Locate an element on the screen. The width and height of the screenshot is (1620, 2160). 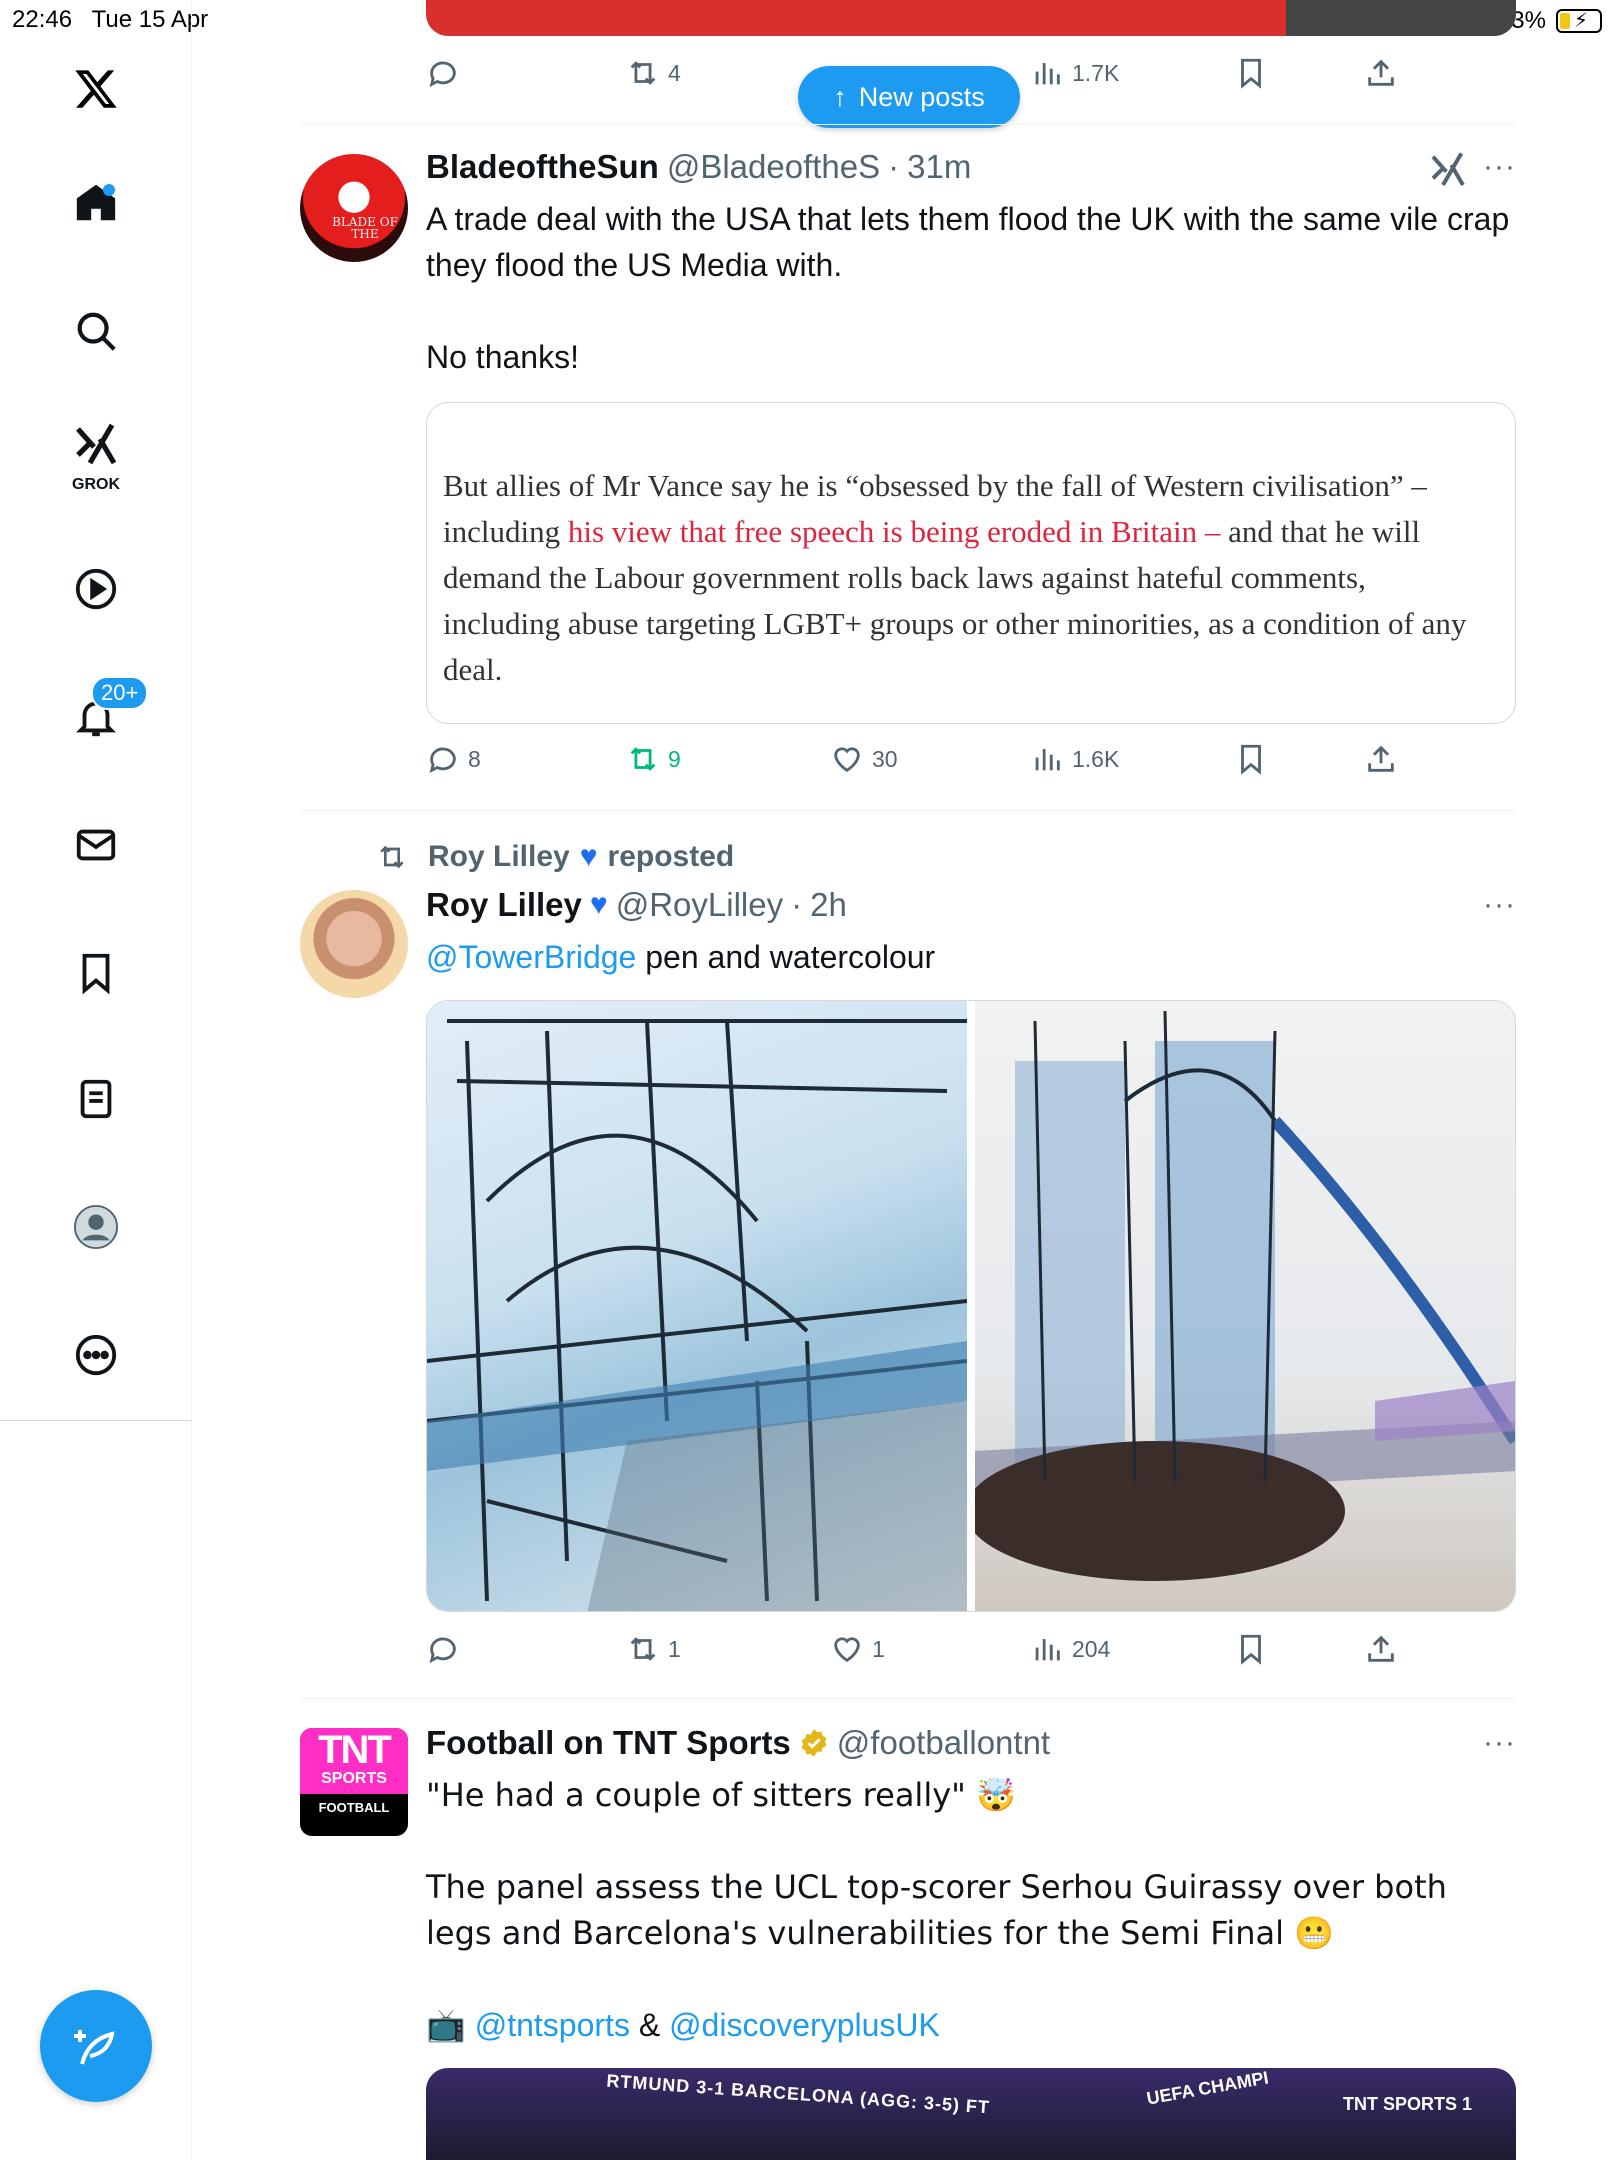
new-posts-label: New posts is located at coordinates (921, 96).